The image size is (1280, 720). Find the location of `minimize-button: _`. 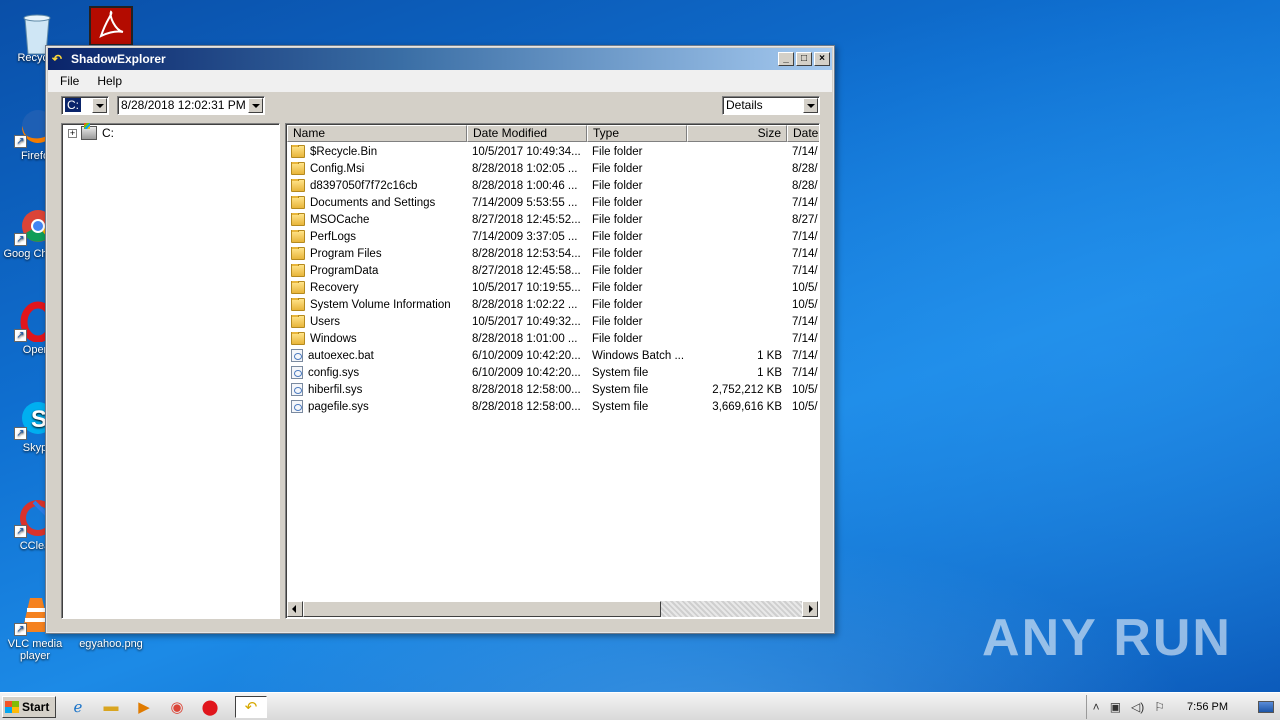

minimize-button: _ is located at coordinates (786, 59).